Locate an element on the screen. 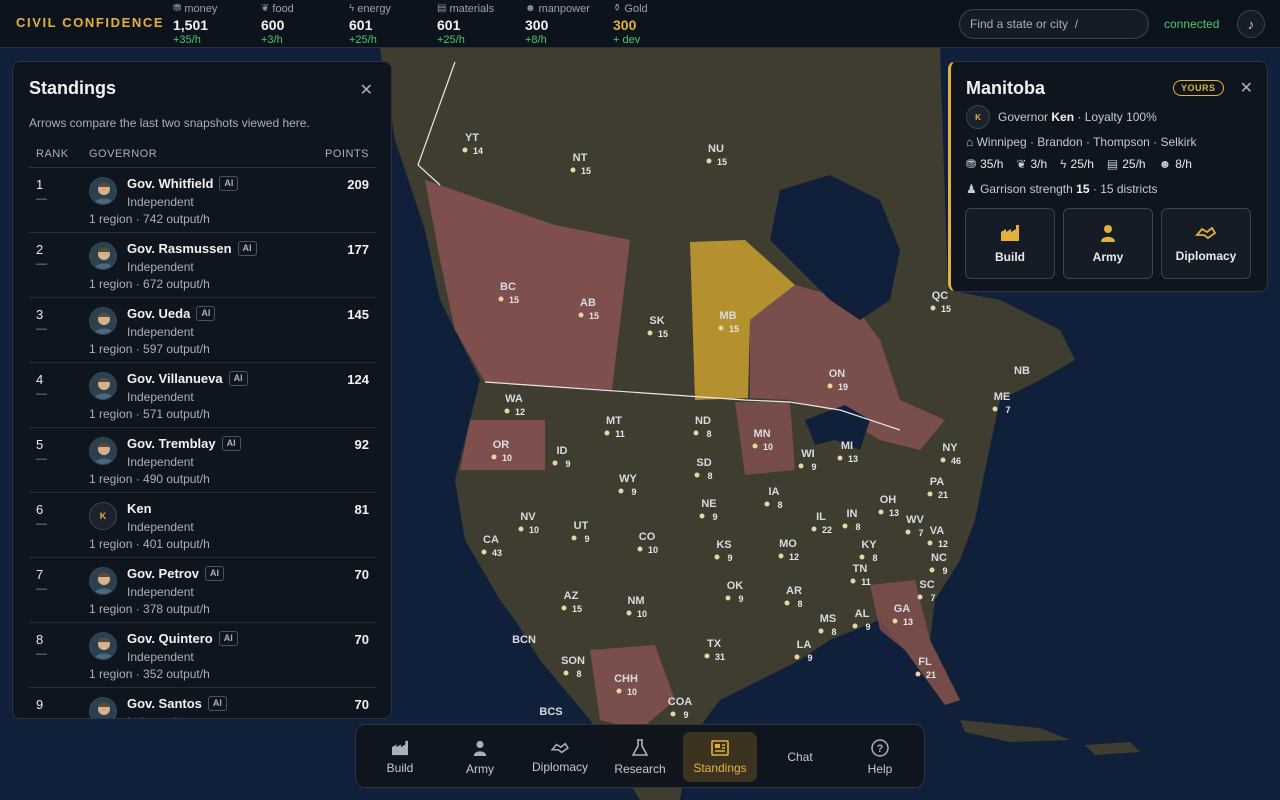 Image resolution: width=1280 pixels, height=800 pixels. nav-research: Research is located at coordinates (640, 757).